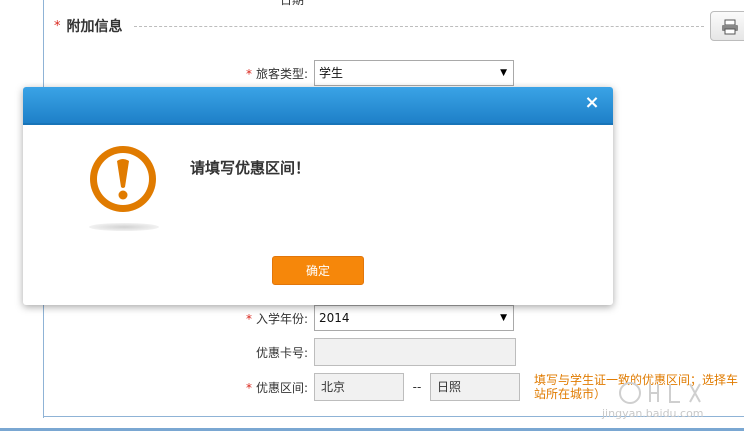 The height and width of the screenshot is (435, 744). Describe the element at coordinates (660, 393) in the screenshot. I see `baidu-watermark-logo` at that location.